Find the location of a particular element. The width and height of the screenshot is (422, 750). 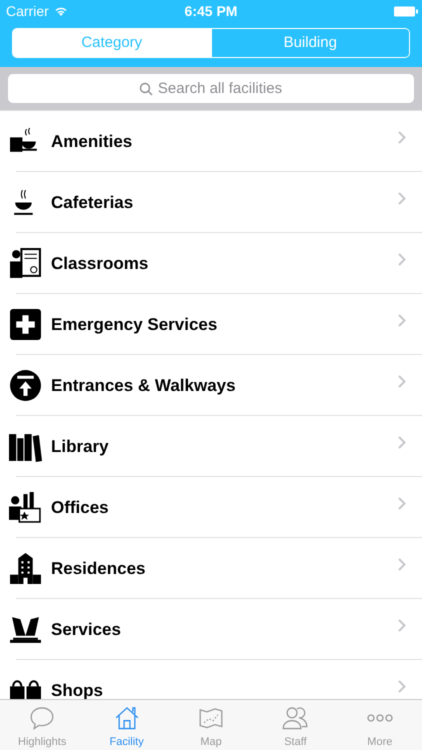

category-label: Offices is located at coordinates (80, 507).